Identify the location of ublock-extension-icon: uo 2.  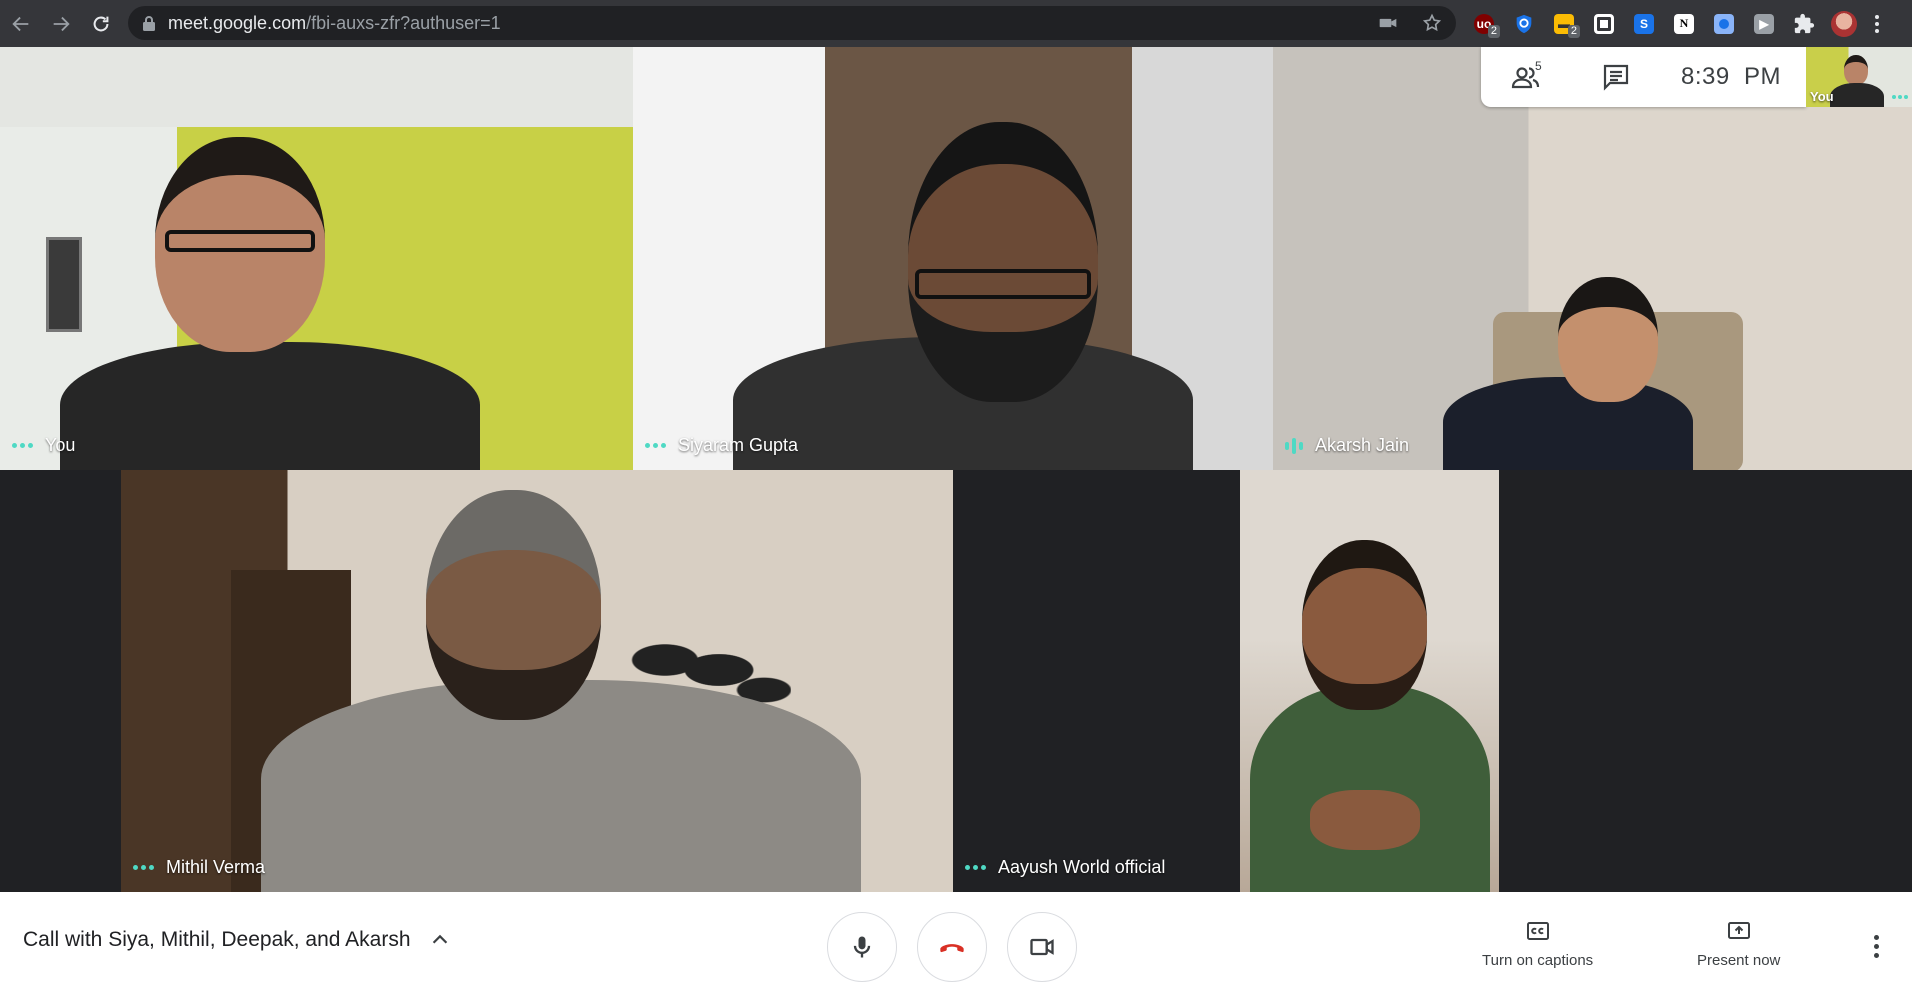
(1485, 24).